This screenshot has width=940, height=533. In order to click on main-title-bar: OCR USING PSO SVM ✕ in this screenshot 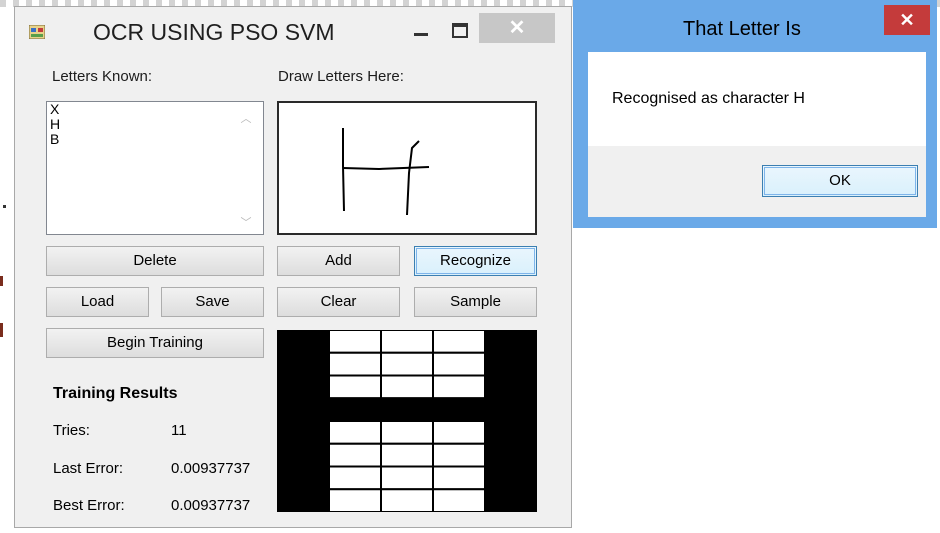, I will do `click(293, 32)`.